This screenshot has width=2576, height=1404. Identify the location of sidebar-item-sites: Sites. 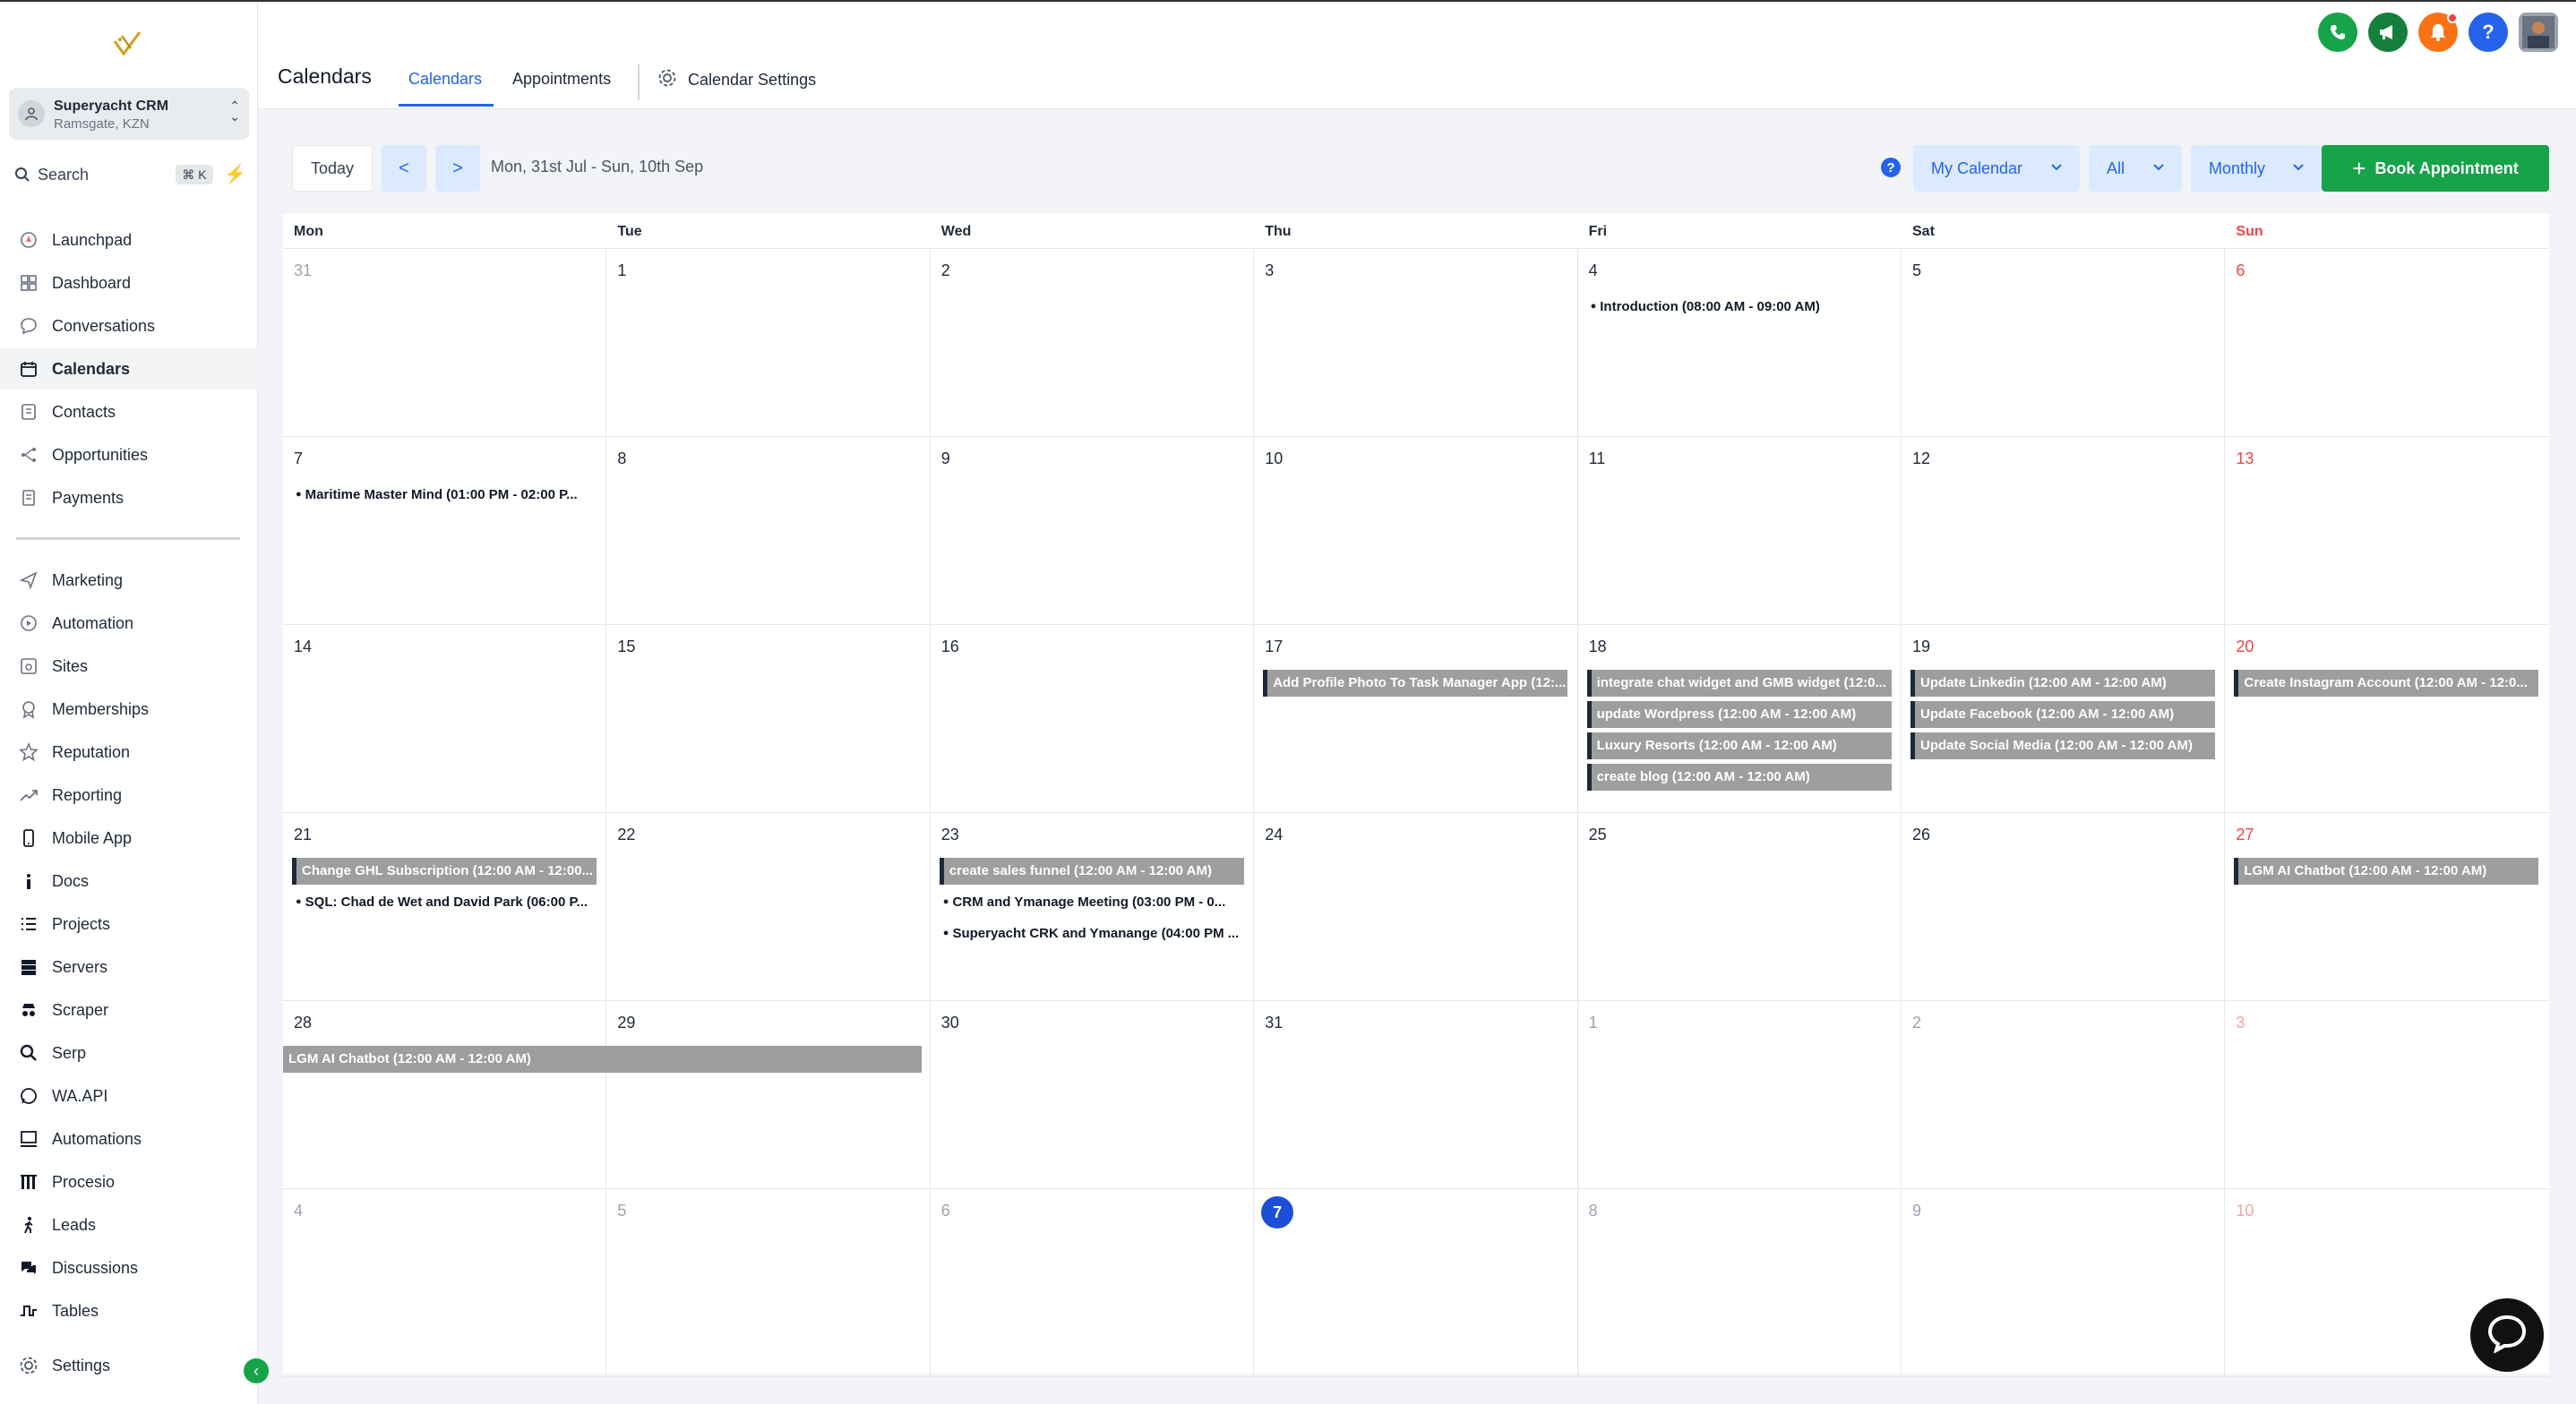
(129, 666).